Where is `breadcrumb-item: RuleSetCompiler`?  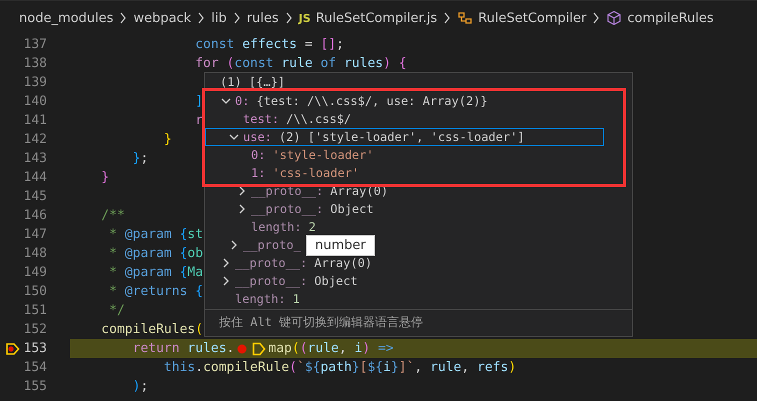 breadcrumb-item: RuleSetCompiler is located at coordinates (521, 18).